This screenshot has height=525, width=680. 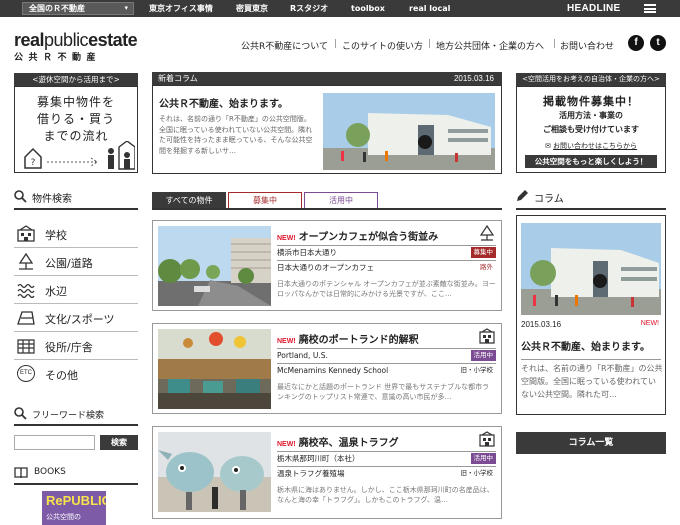 I want to click on category-park-road-label: 公園/道路, so click(x=69, y=263).